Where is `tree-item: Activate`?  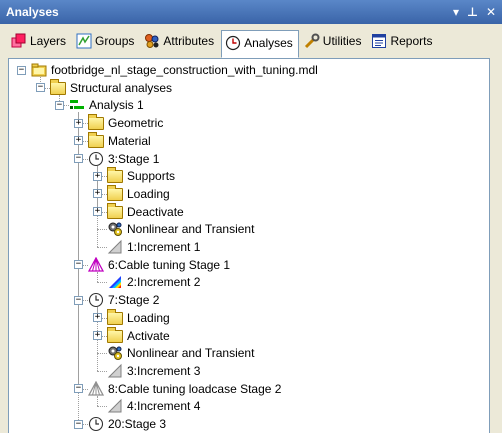 tree-item: Activate is located at coordinates (139, 335).